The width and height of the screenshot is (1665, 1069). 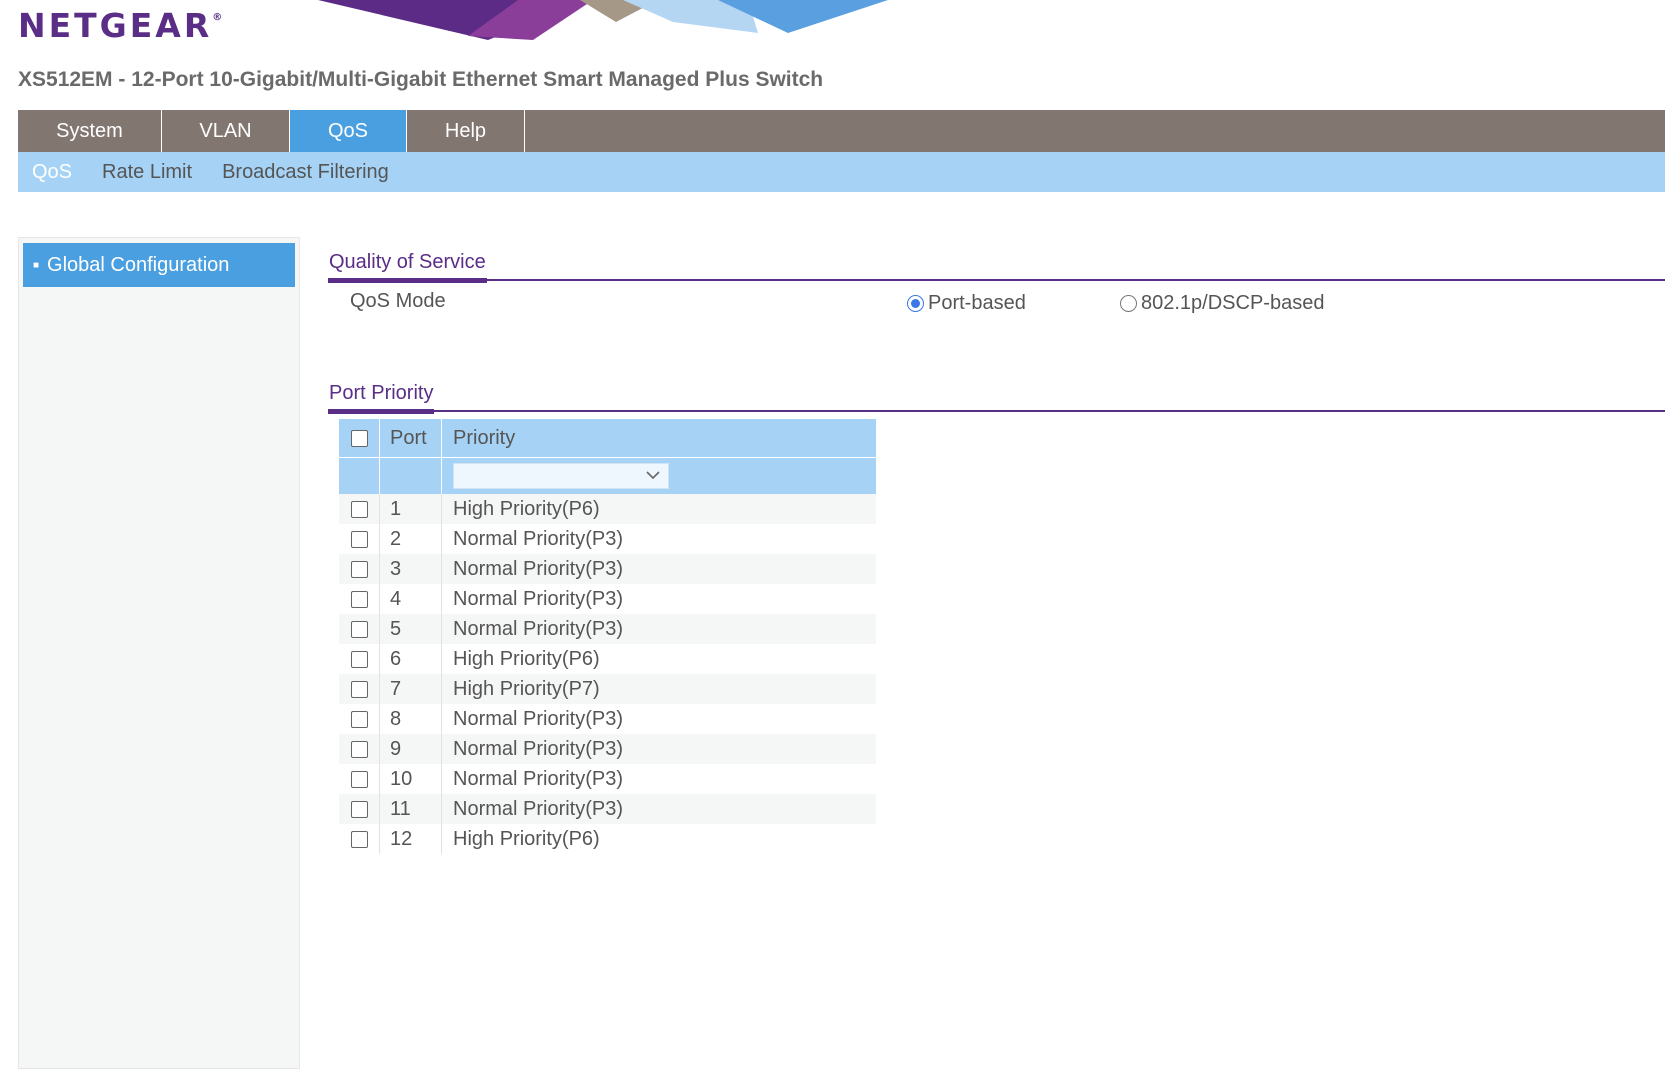 I want to click on table-row: 12 High Priority(P6), so click(x=608, y=839).